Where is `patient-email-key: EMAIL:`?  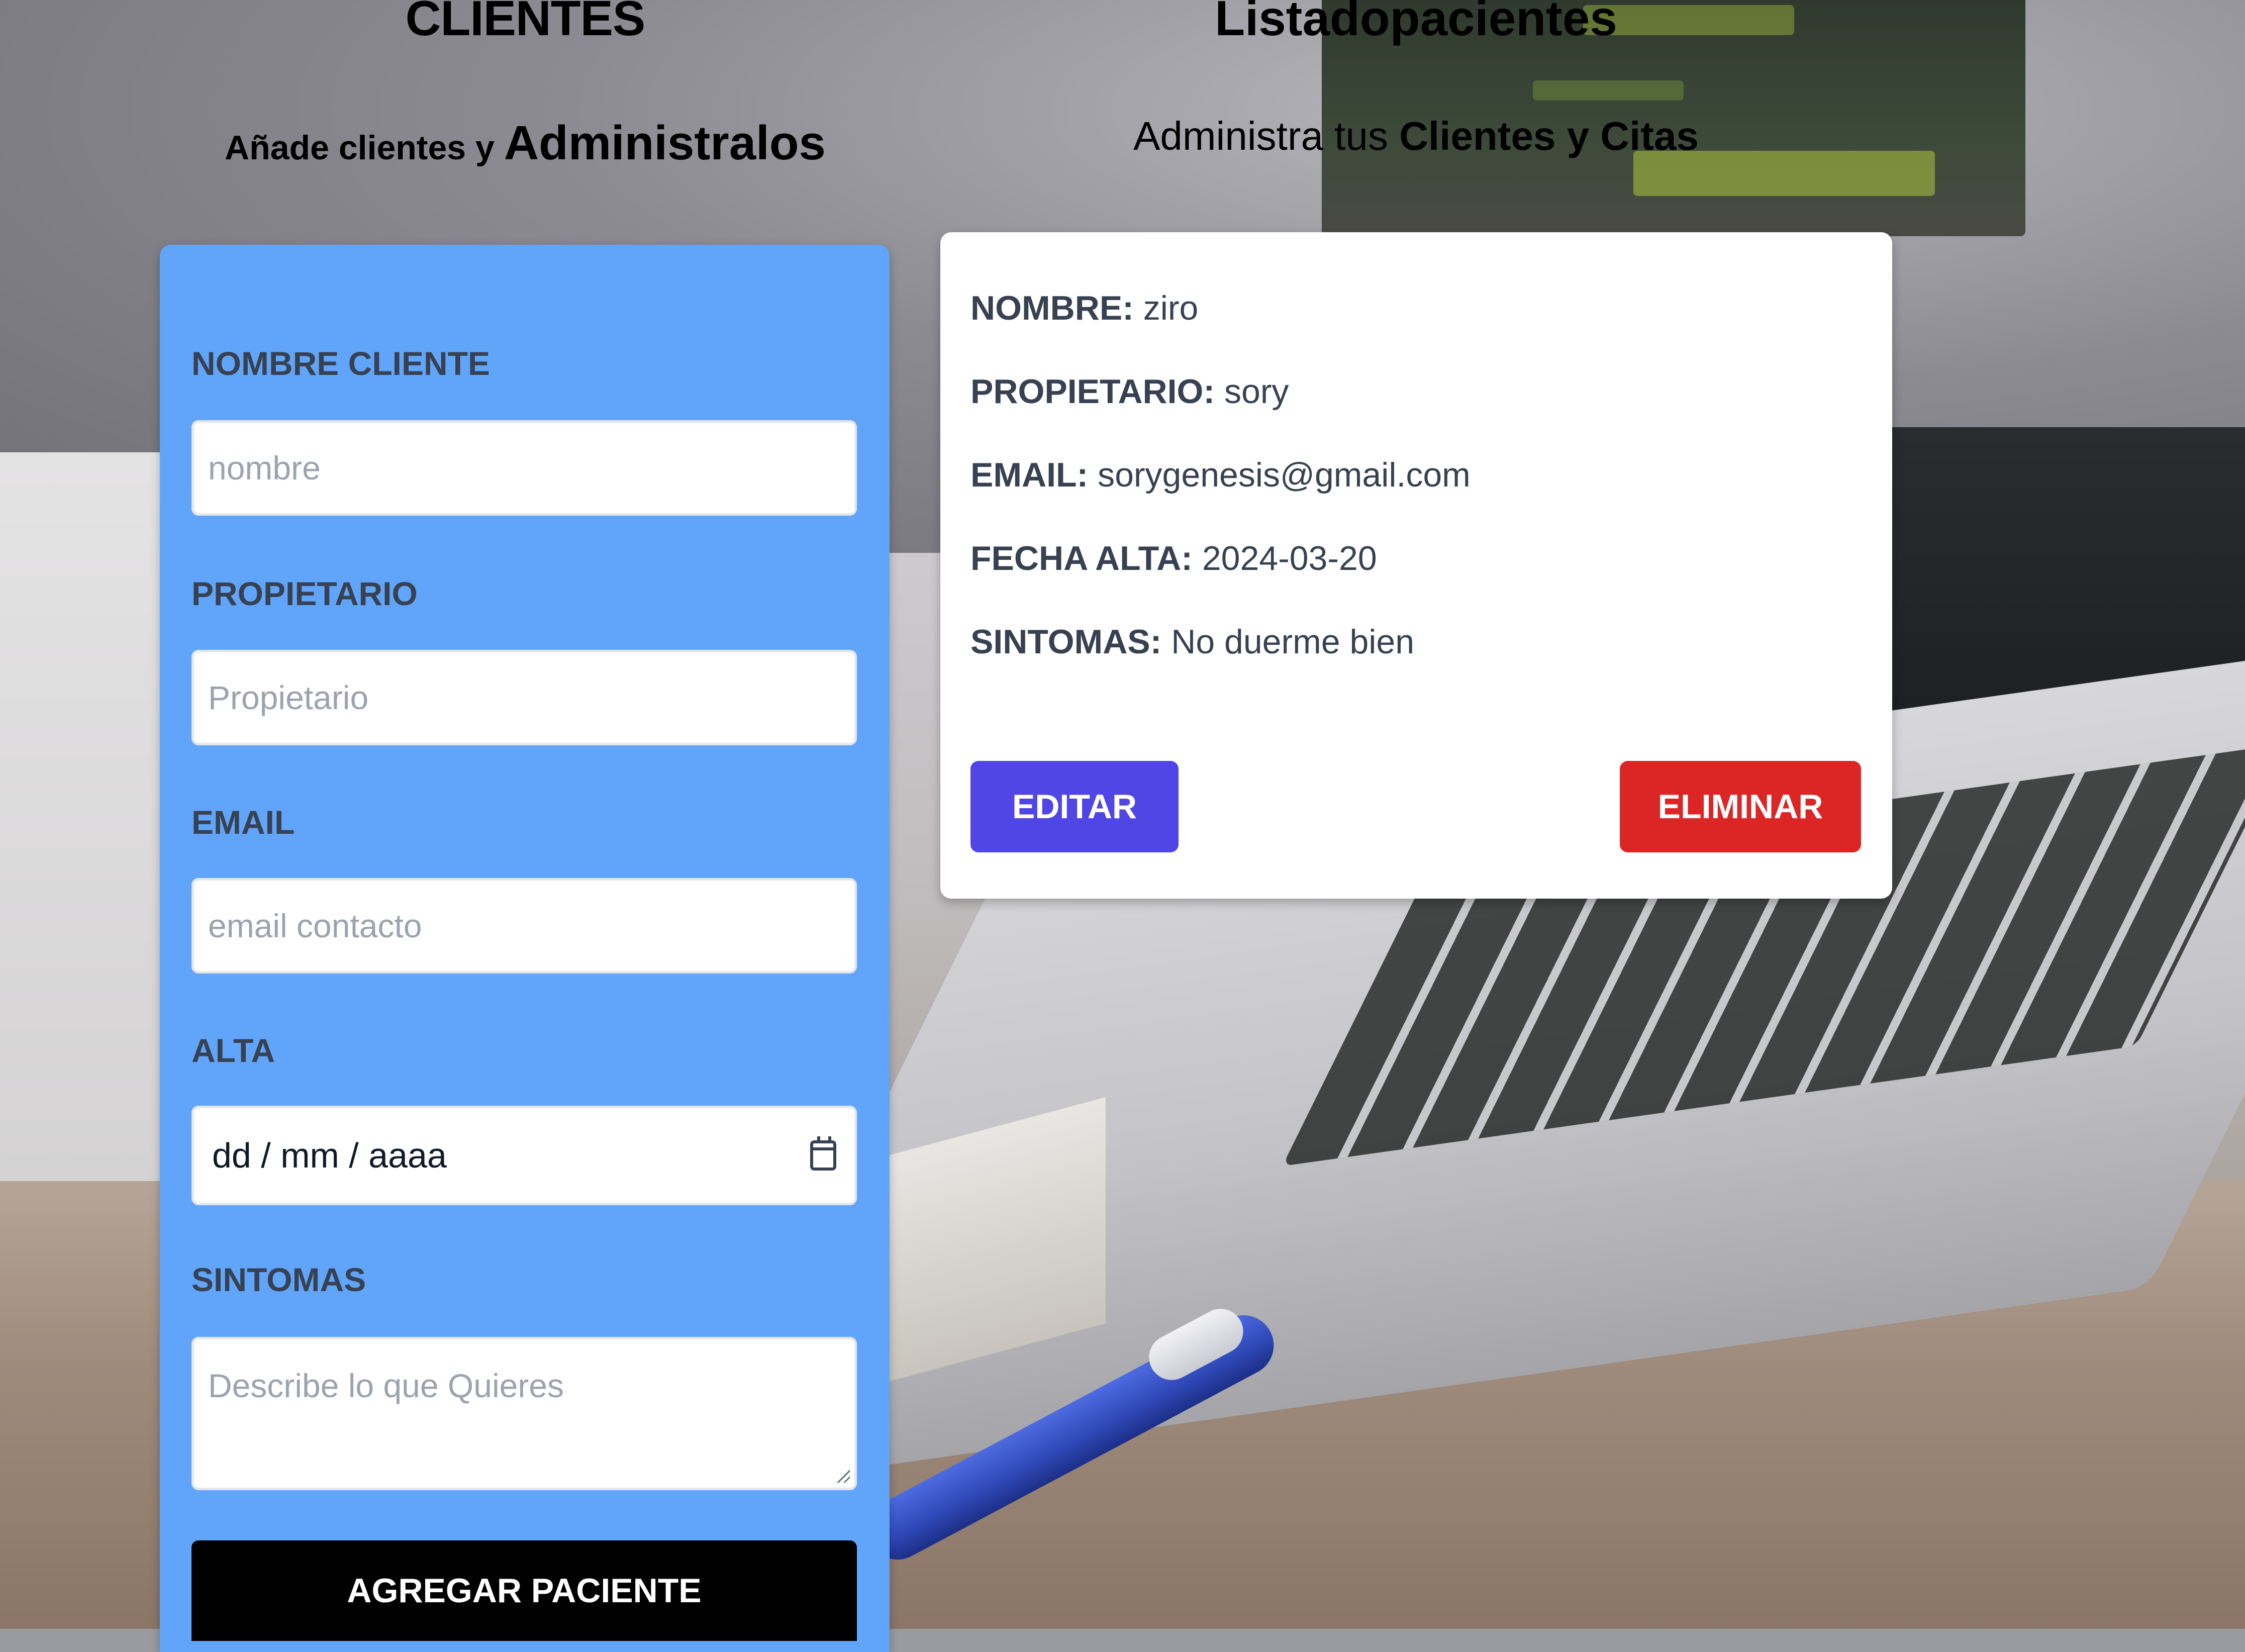
patient-email-key: EMAIL: is located at coordinates (1029, 475).